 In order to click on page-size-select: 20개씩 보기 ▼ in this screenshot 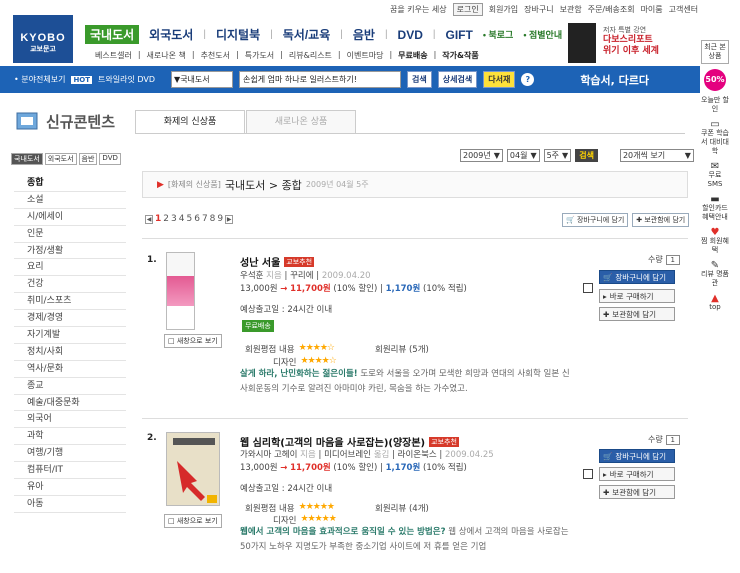, I will do `click(656, 155)`.